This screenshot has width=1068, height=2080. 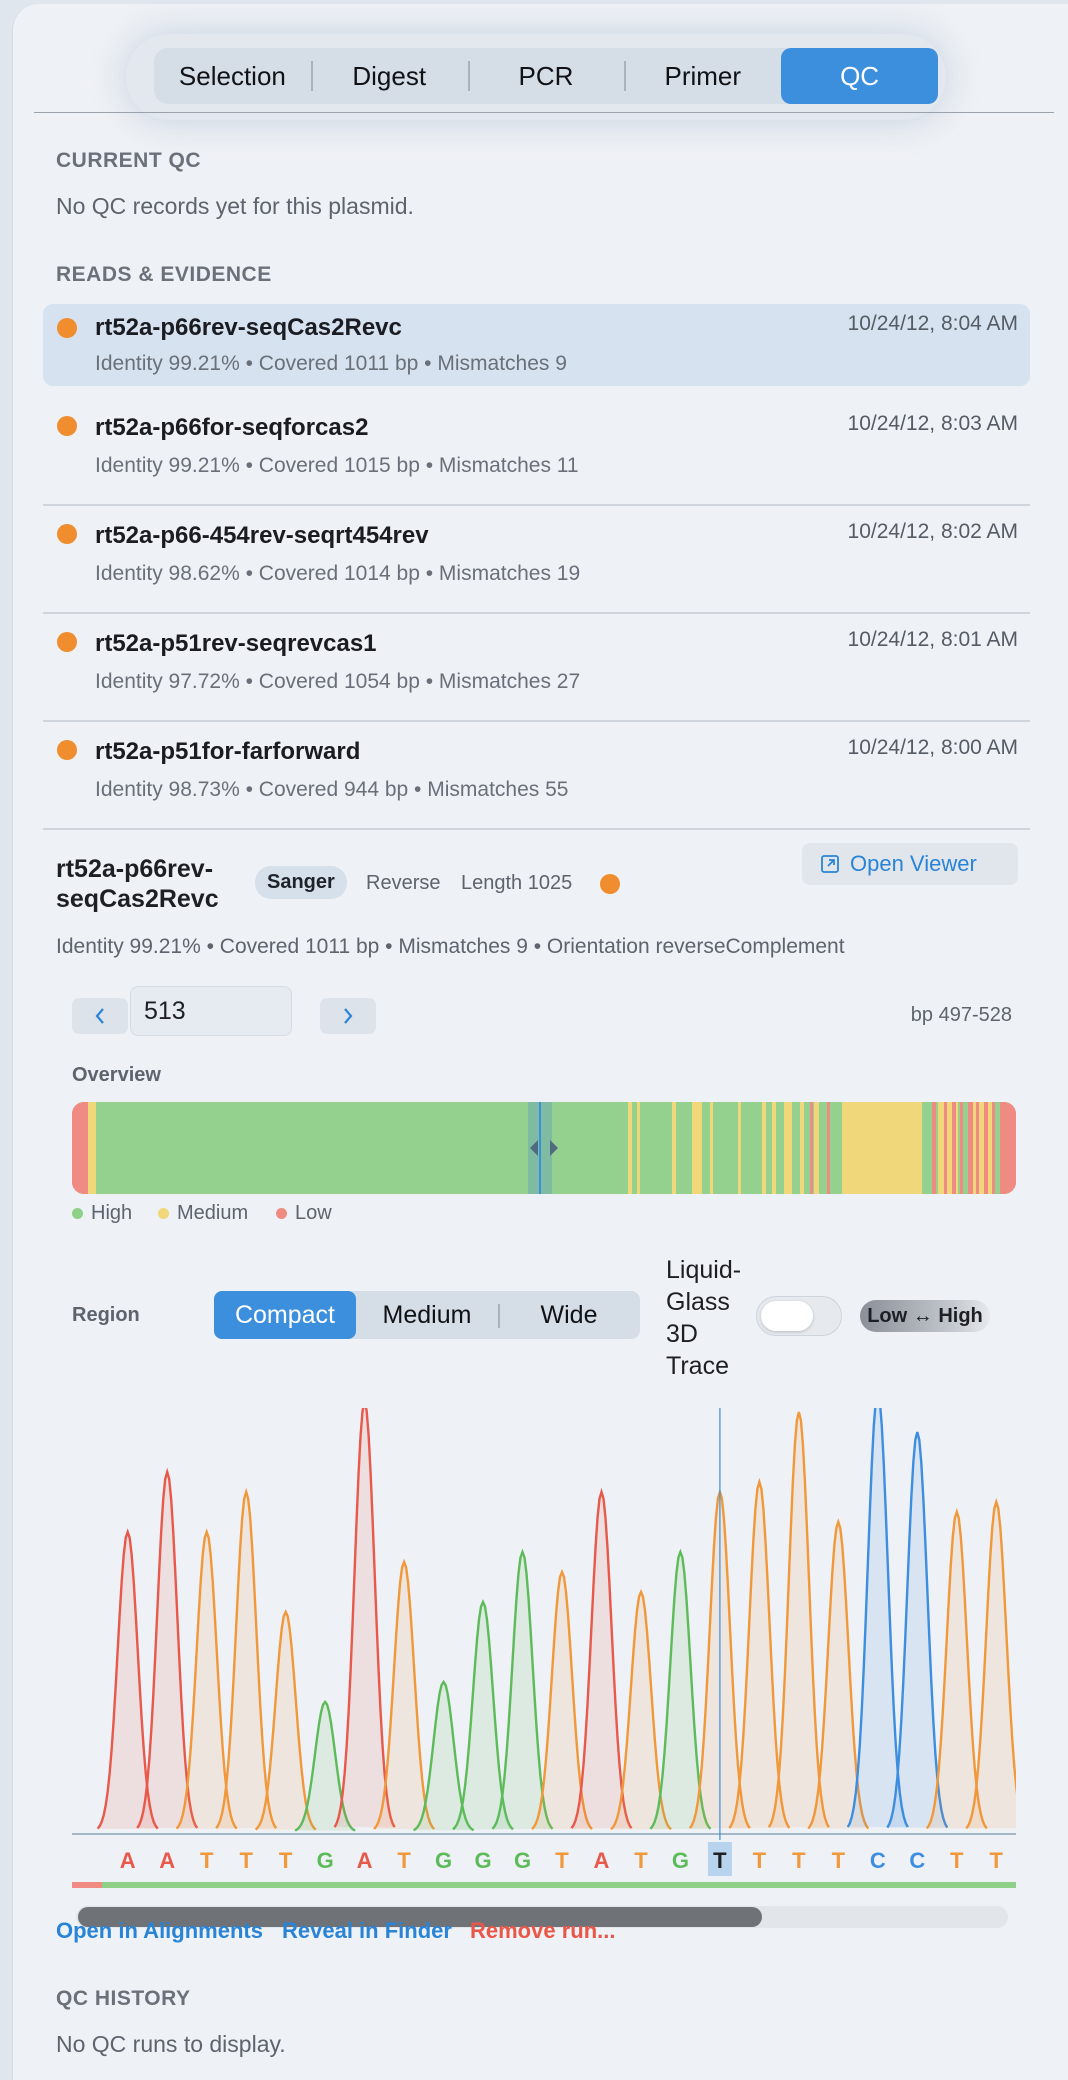 I want to click on position-input, so click(x=211, y=1011).